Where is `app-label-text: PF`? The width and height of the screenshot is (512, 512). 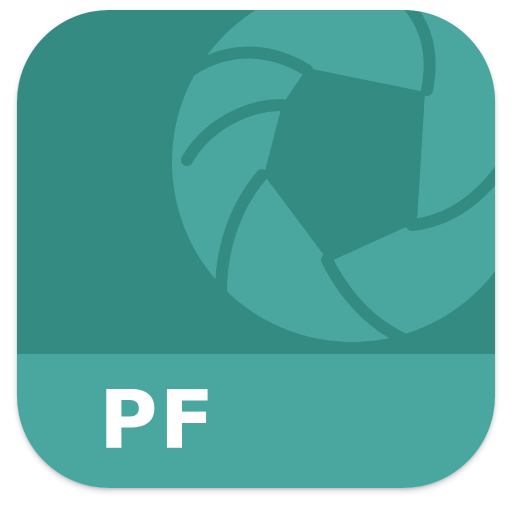 app-label-text: PF is located at coordinates (158, 420).